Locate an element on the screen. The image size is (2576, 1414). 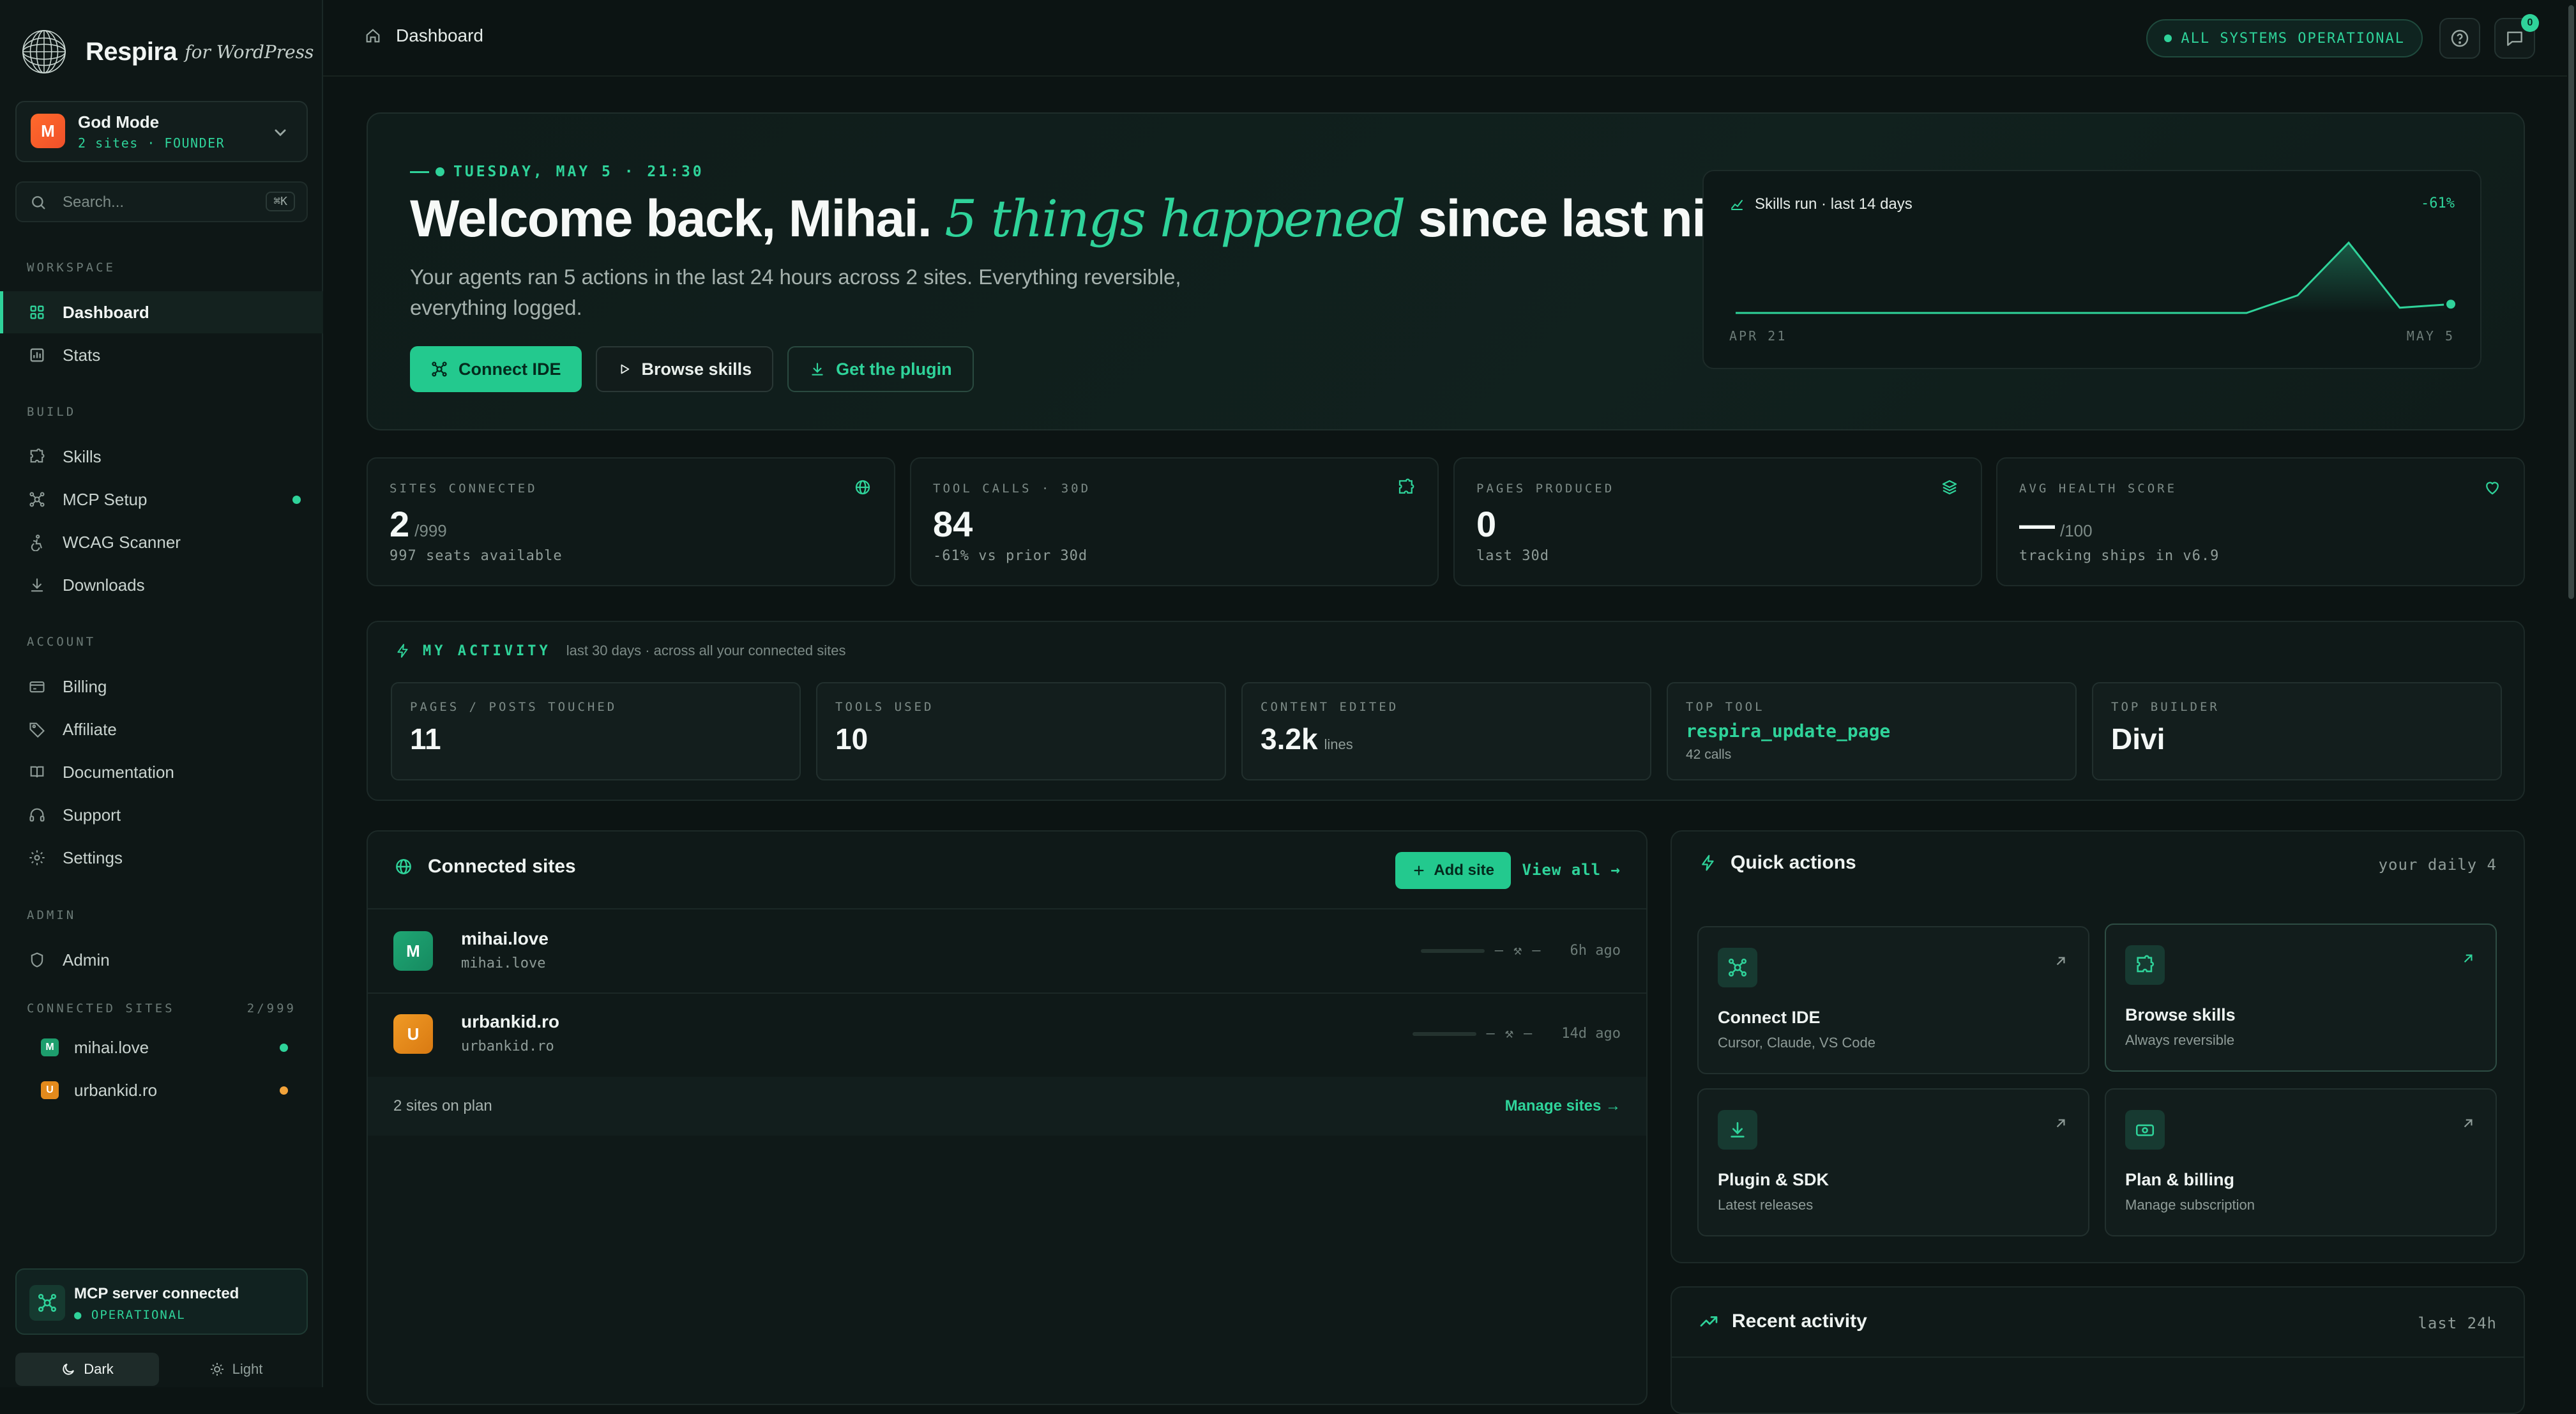
search-shortcut: ⌘K is located at coordinates (280, 201).